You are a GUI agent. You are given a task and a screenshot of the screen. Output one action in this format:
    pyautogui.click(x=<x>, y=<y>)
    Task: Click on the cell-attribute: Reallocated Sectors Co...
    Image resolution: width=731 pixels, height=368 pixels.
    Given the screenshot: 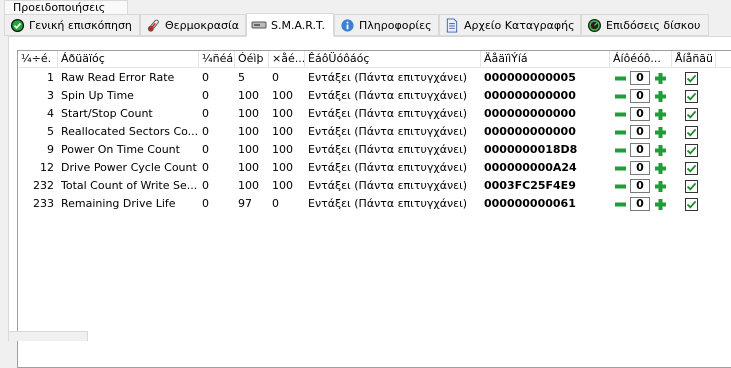 What is the action you would take?
    pyautogui.click(x=130, y=131)
    